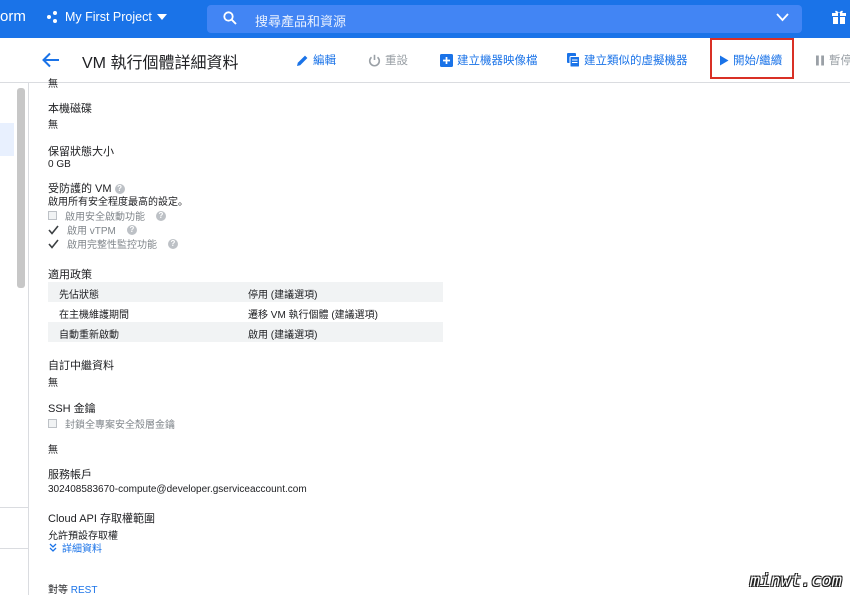  What do you see at coordinates (446, 60) in the screenshot?
I see `add-box-icon` at bounding box center [446, 60].